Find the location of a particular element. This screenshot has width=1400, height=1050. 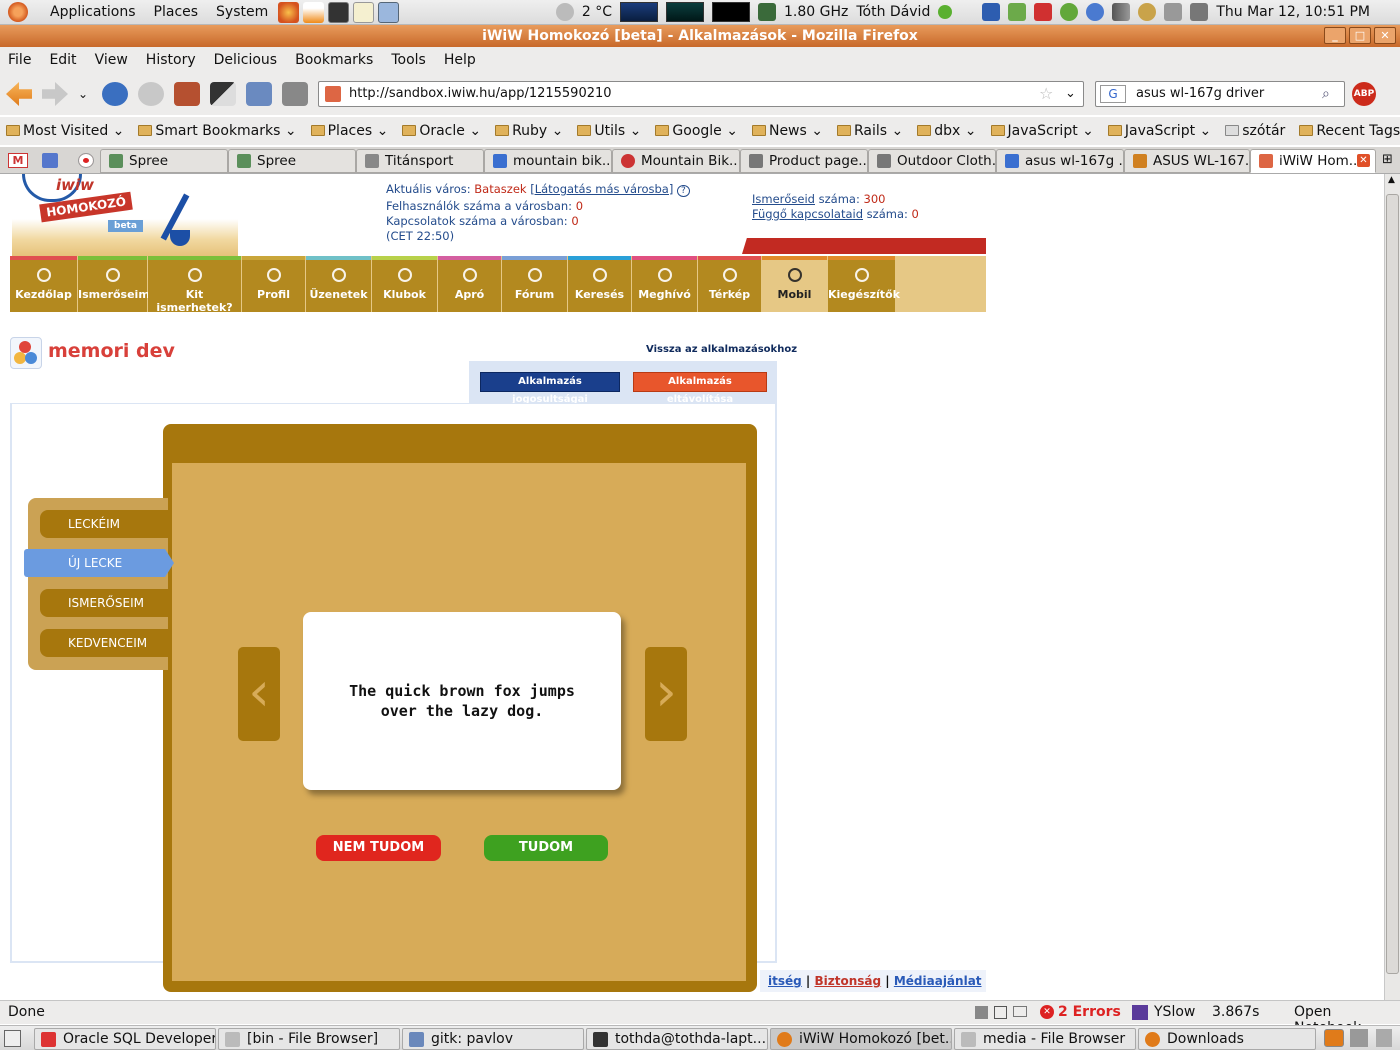

remove-app-button: Alkalmazás eltávolítása is located at coordinates (700, 388).